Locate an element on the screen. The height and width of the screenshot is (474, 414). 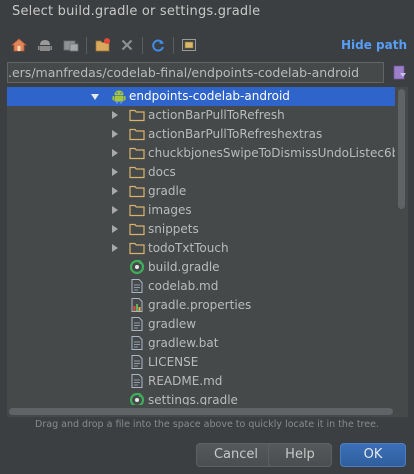
home-icon is located at coordinates (19, 45).